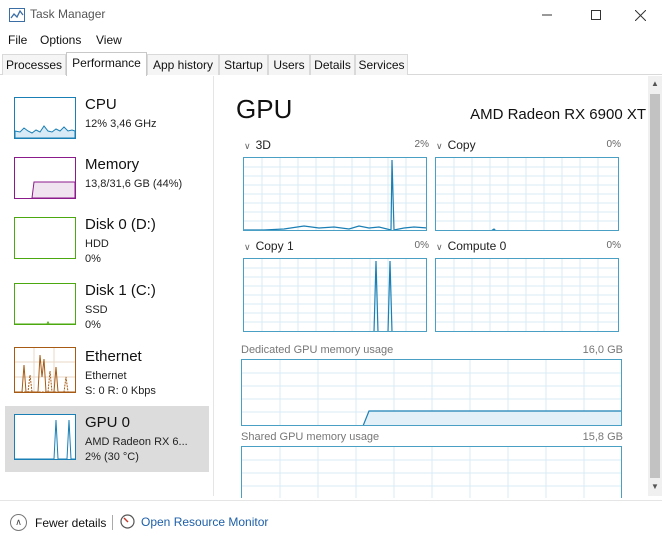 This screenshot has width=662, height=545. I want to click on minimize-button, so click(547, 15).